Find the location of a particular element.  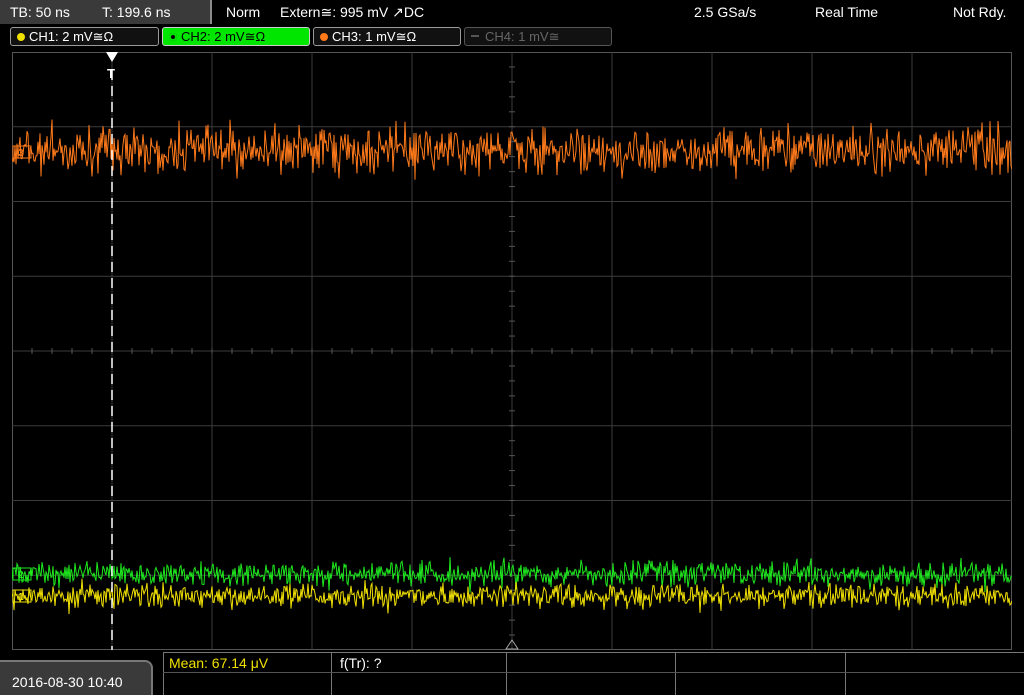

trigger-position-label: T: 199.6 ns is located at coordinates (136, 12).